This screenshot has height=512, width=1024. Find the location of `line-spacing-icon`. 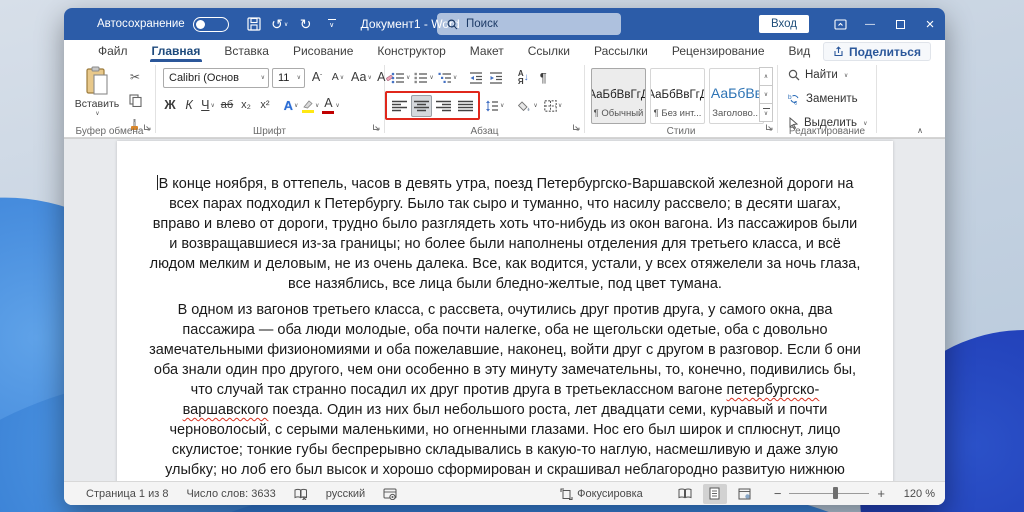

line-spacing-icon is located at coordinates (492, 105).